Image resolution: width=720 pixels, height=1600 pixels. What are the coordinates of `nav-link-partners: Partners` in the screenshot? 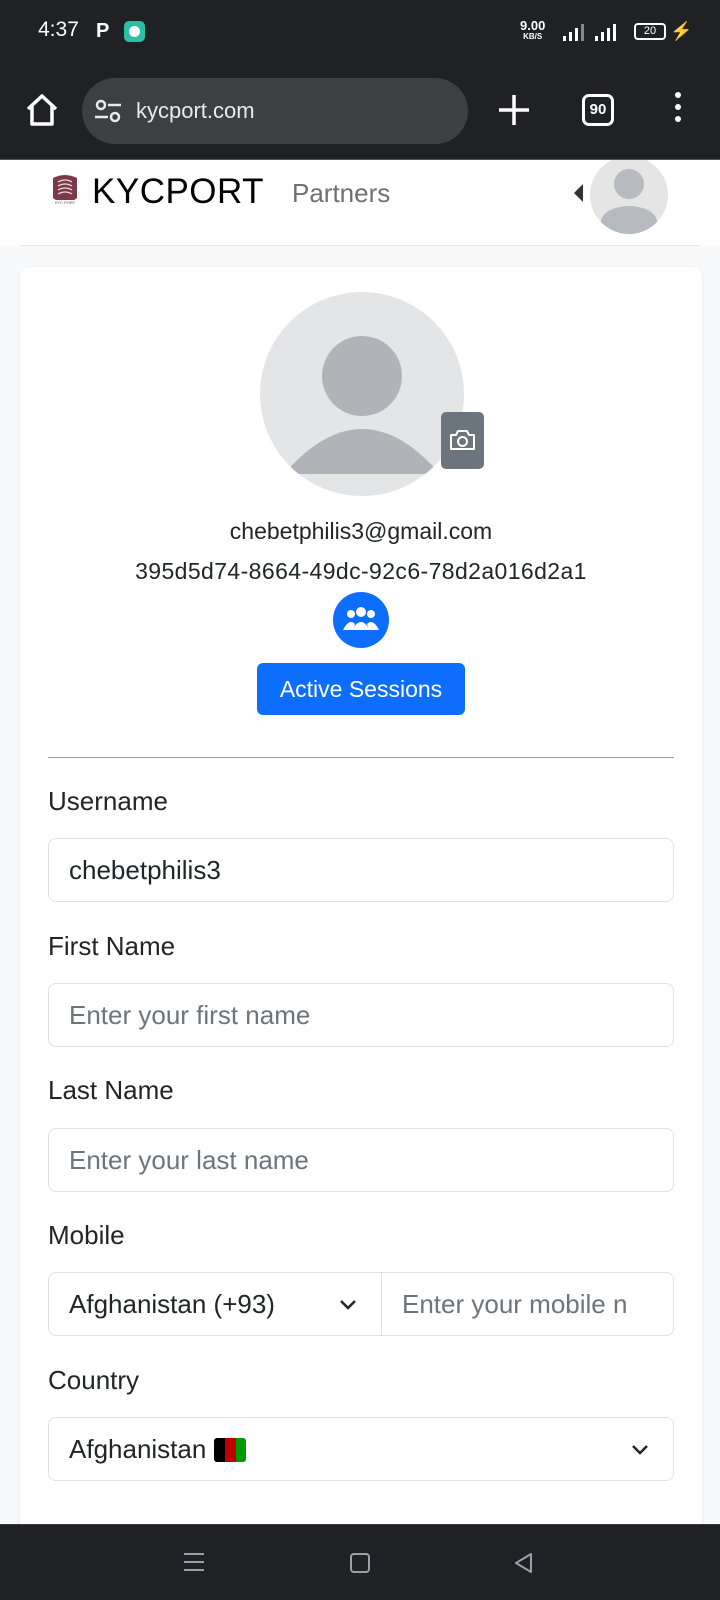 It's located at (341, 193).